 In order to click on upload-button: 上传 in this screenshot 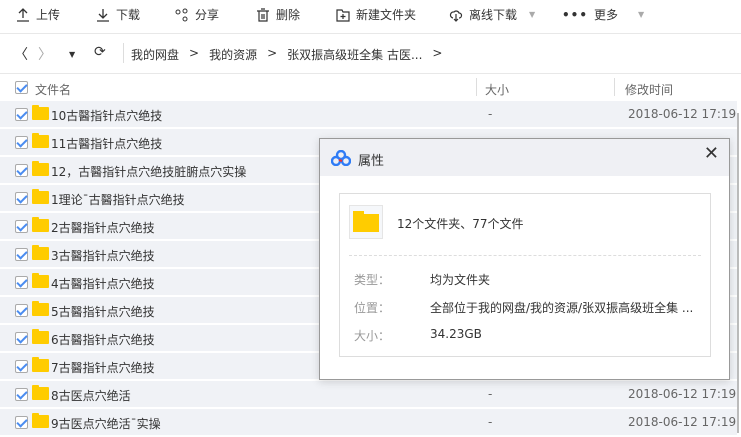, I will do `click(38, 14)`.